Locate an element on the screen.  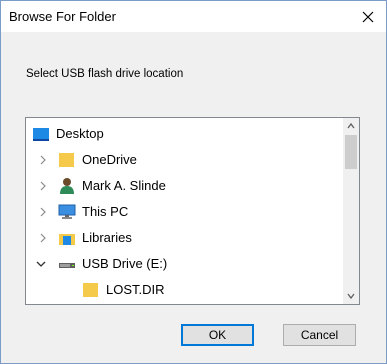
tree-item-label: OneDrive is located at coordinates (109, 159).